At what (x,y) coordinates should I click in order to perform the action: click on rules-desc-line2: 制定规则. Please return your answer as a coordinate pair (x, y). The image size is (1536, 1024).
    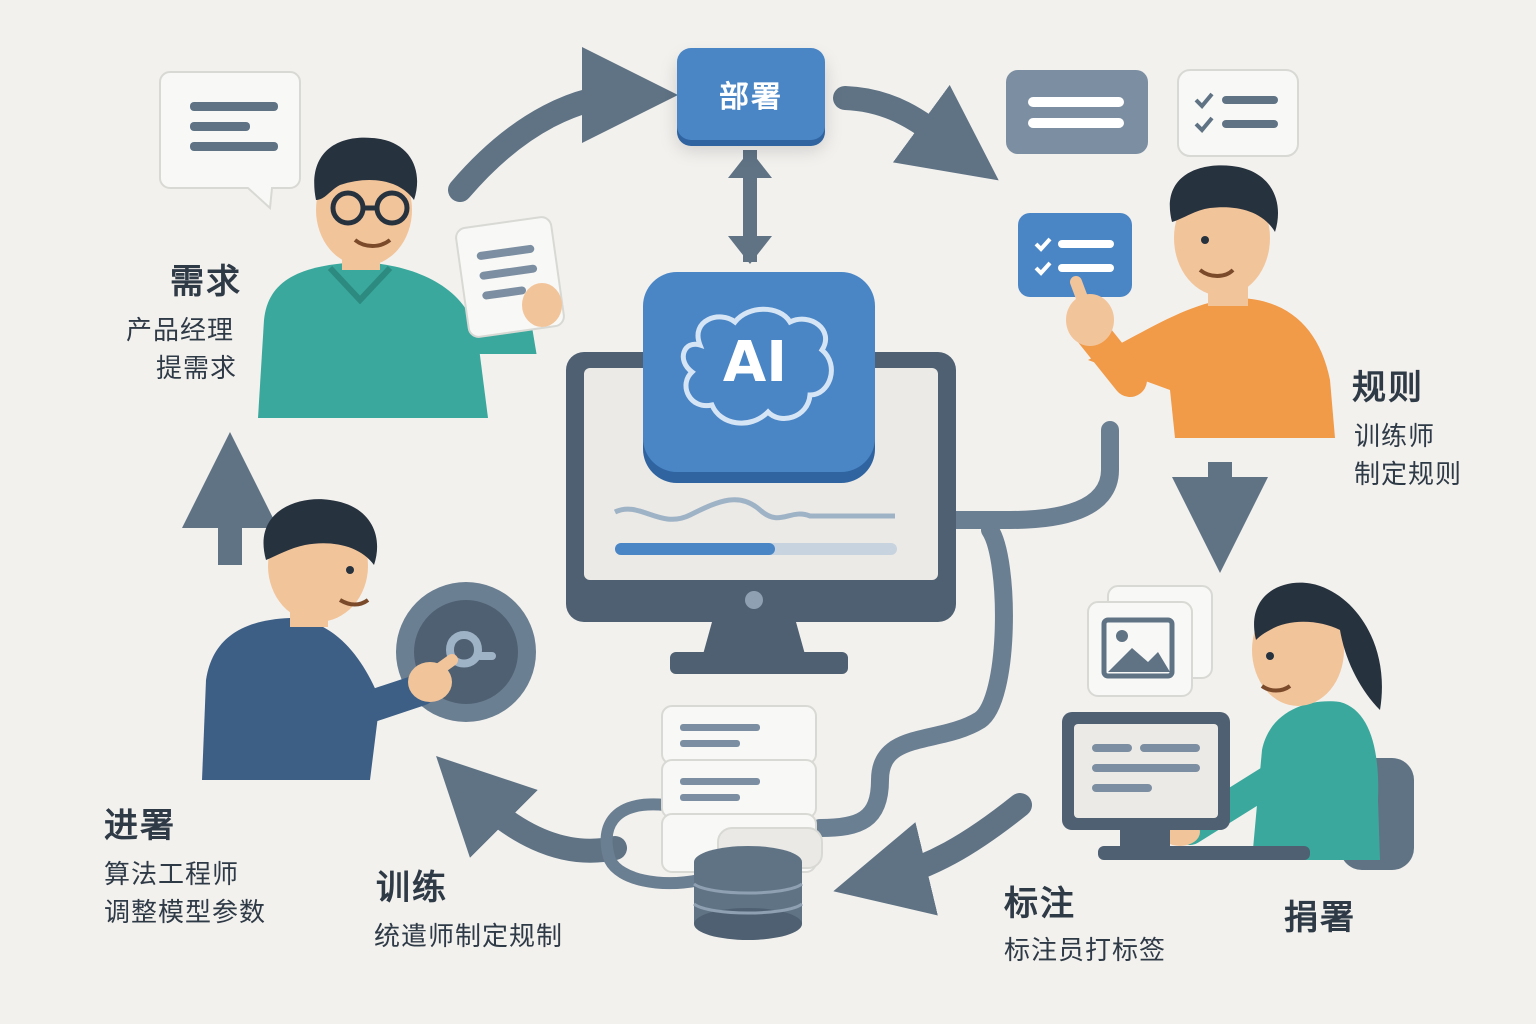
    Looking at the image, I should click on (1408, 475).